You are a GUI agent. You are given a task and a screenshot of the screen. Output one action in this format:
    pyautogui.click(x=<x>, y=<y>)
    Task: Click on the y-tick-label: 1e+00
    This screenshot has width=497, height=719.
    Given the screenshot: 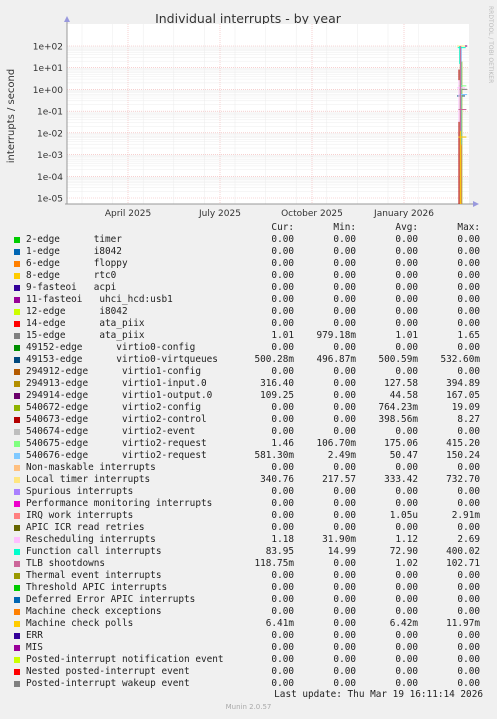 What is the action you would take?
    pyautogui.click(x=48, y=91)
    